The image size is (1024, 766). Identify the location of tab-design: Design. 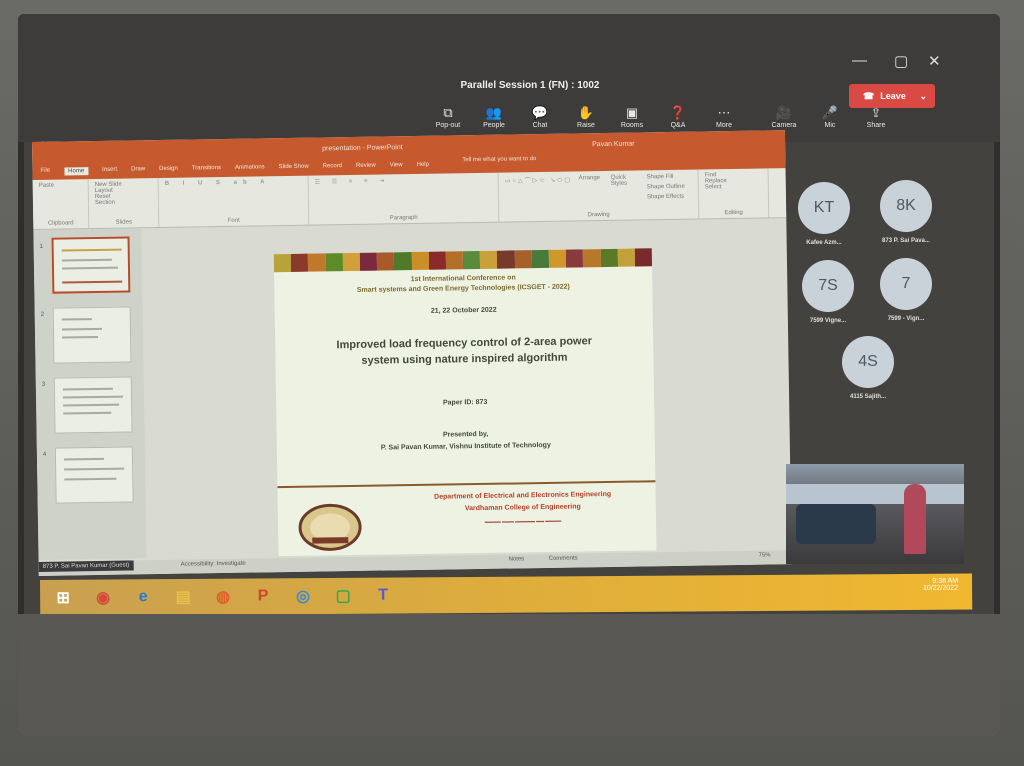
(168, 170).